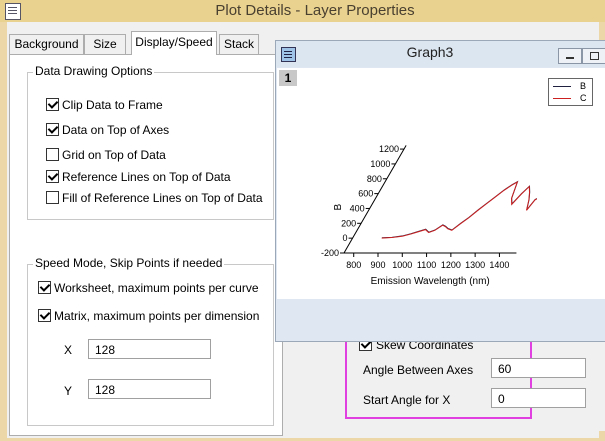  I want to click on tab-display-speed: Display/Speed, so click(174, 43).